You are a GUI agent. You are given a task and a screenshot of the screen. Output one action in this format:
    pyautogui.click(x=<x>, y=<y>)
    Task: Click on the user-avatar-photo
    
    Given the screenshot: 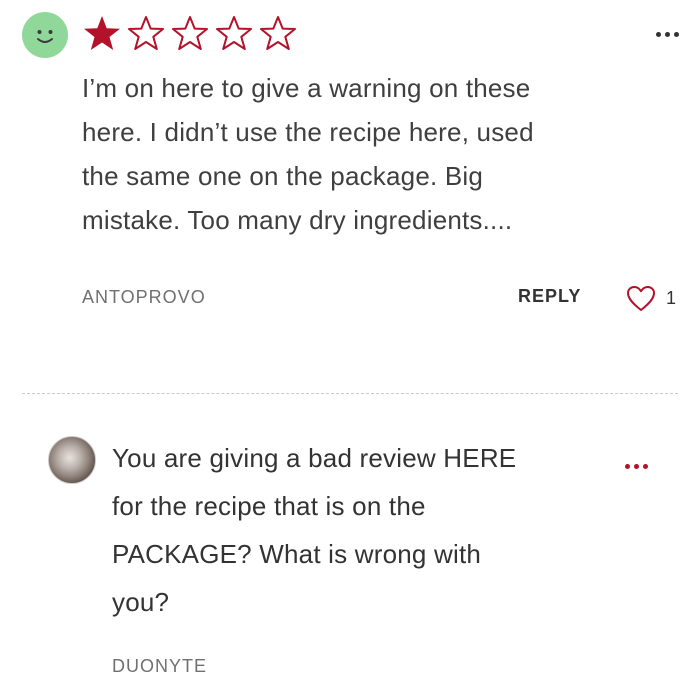 What is the action you would take?
    pyautogui.click(x=72, y=460)
    